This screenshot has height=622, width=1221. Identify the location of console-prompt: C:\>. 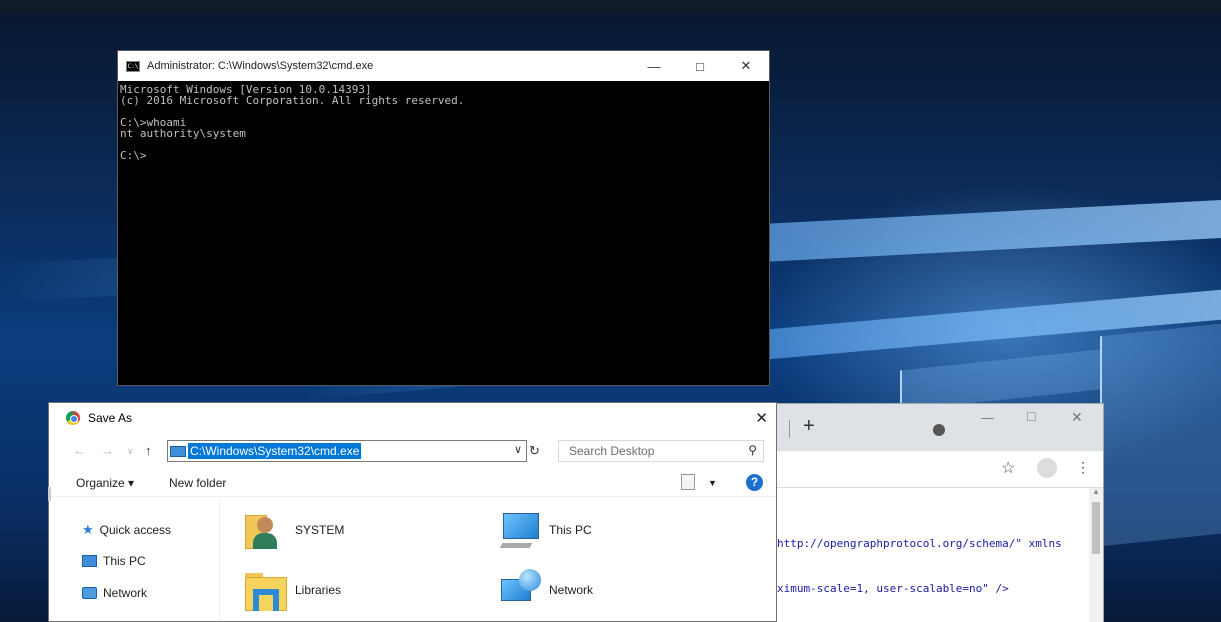
(133, 155).